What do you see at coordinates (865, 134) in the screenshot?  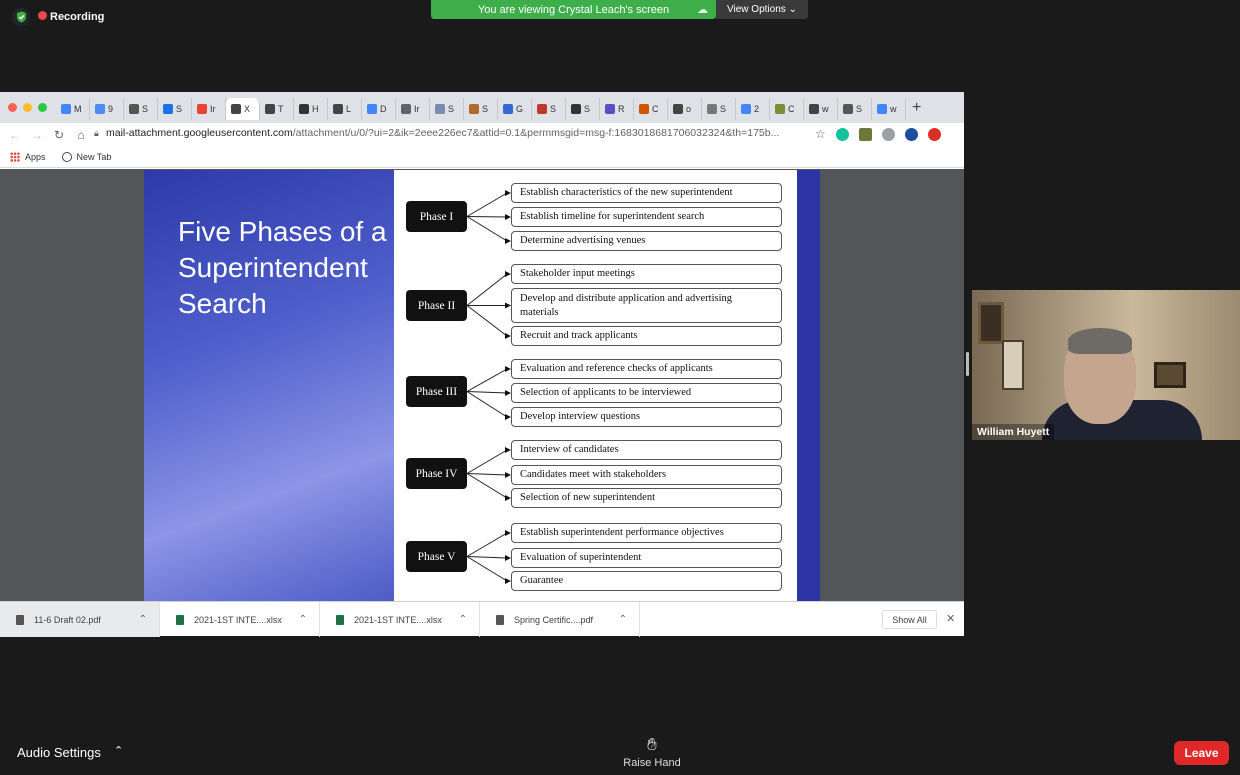 I see `extension-icon` at bounding box center [865, 134].